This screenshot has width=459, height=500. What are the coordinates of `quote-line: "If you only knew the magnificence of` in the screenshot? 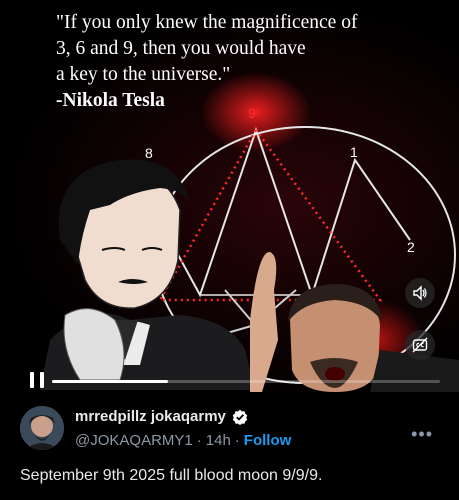 It's located at (207, 22).